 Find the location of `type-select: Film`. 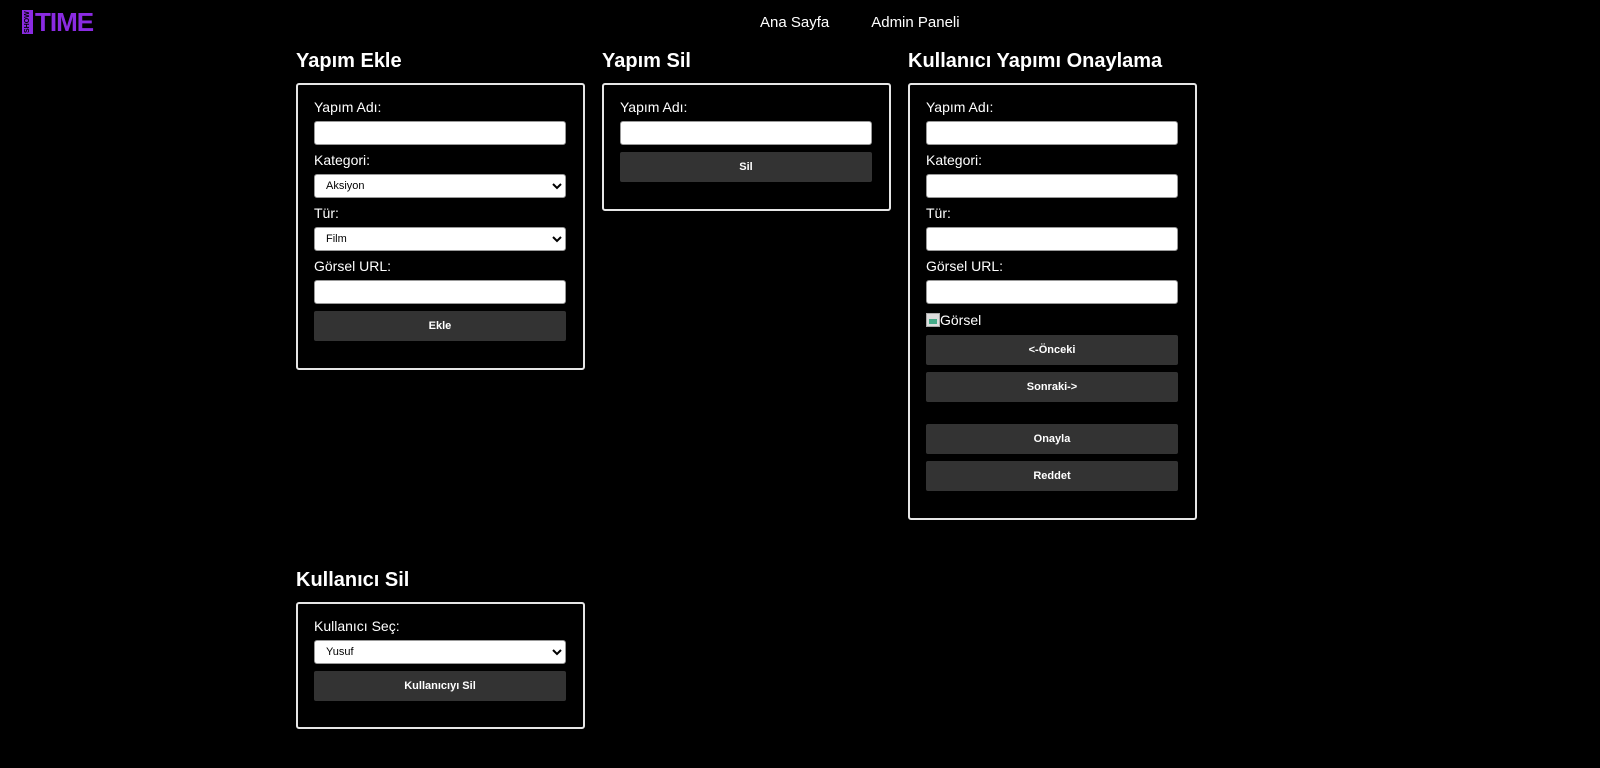

type-select: Film is located at coordinates (440, 239).